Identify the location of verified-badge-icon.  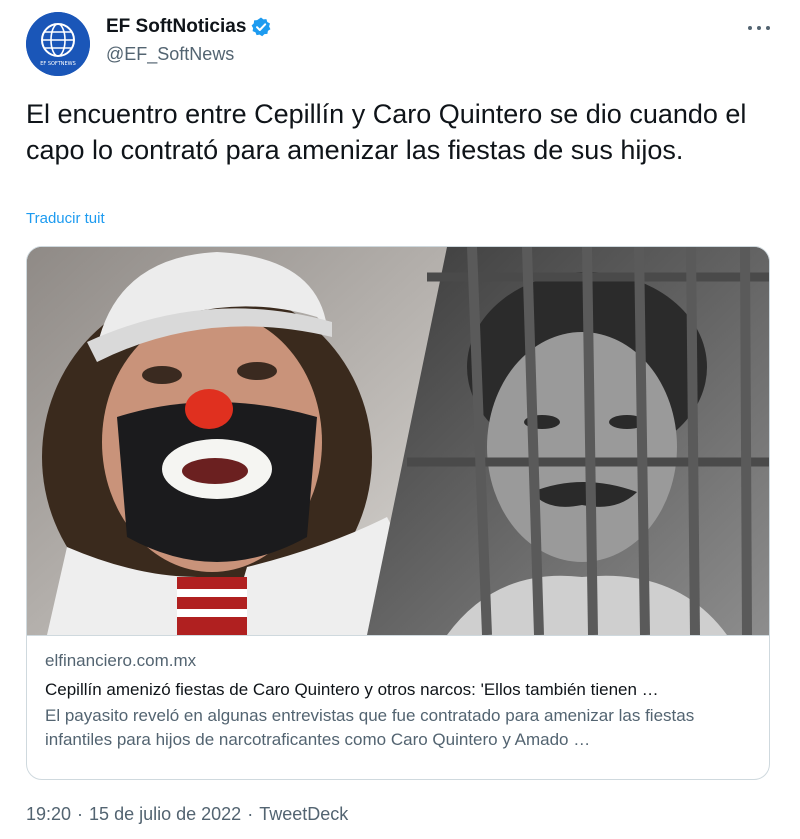
(261, 27).